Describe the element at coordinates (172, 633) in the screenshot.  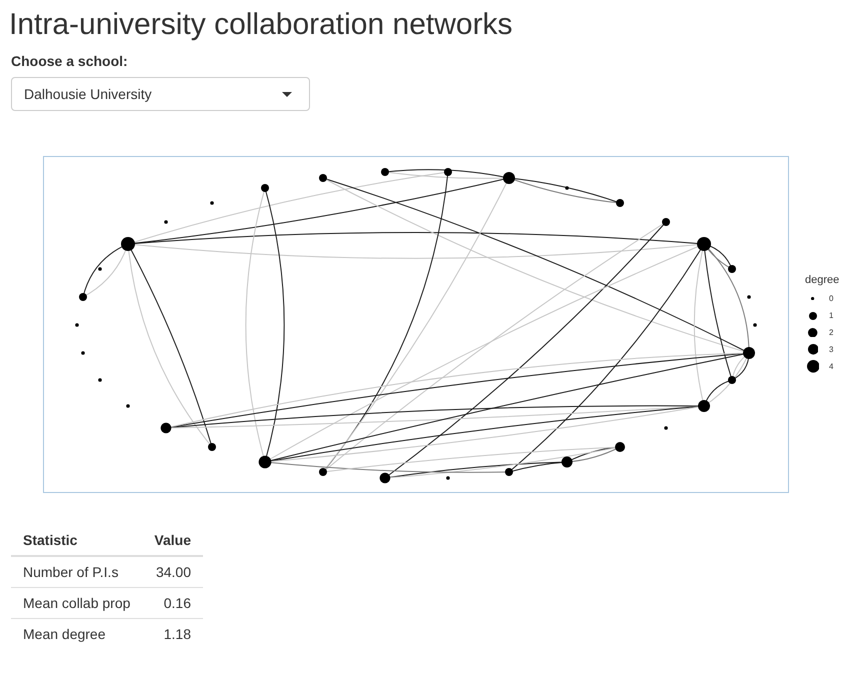
I see `table-cell: 1.18` at that location.